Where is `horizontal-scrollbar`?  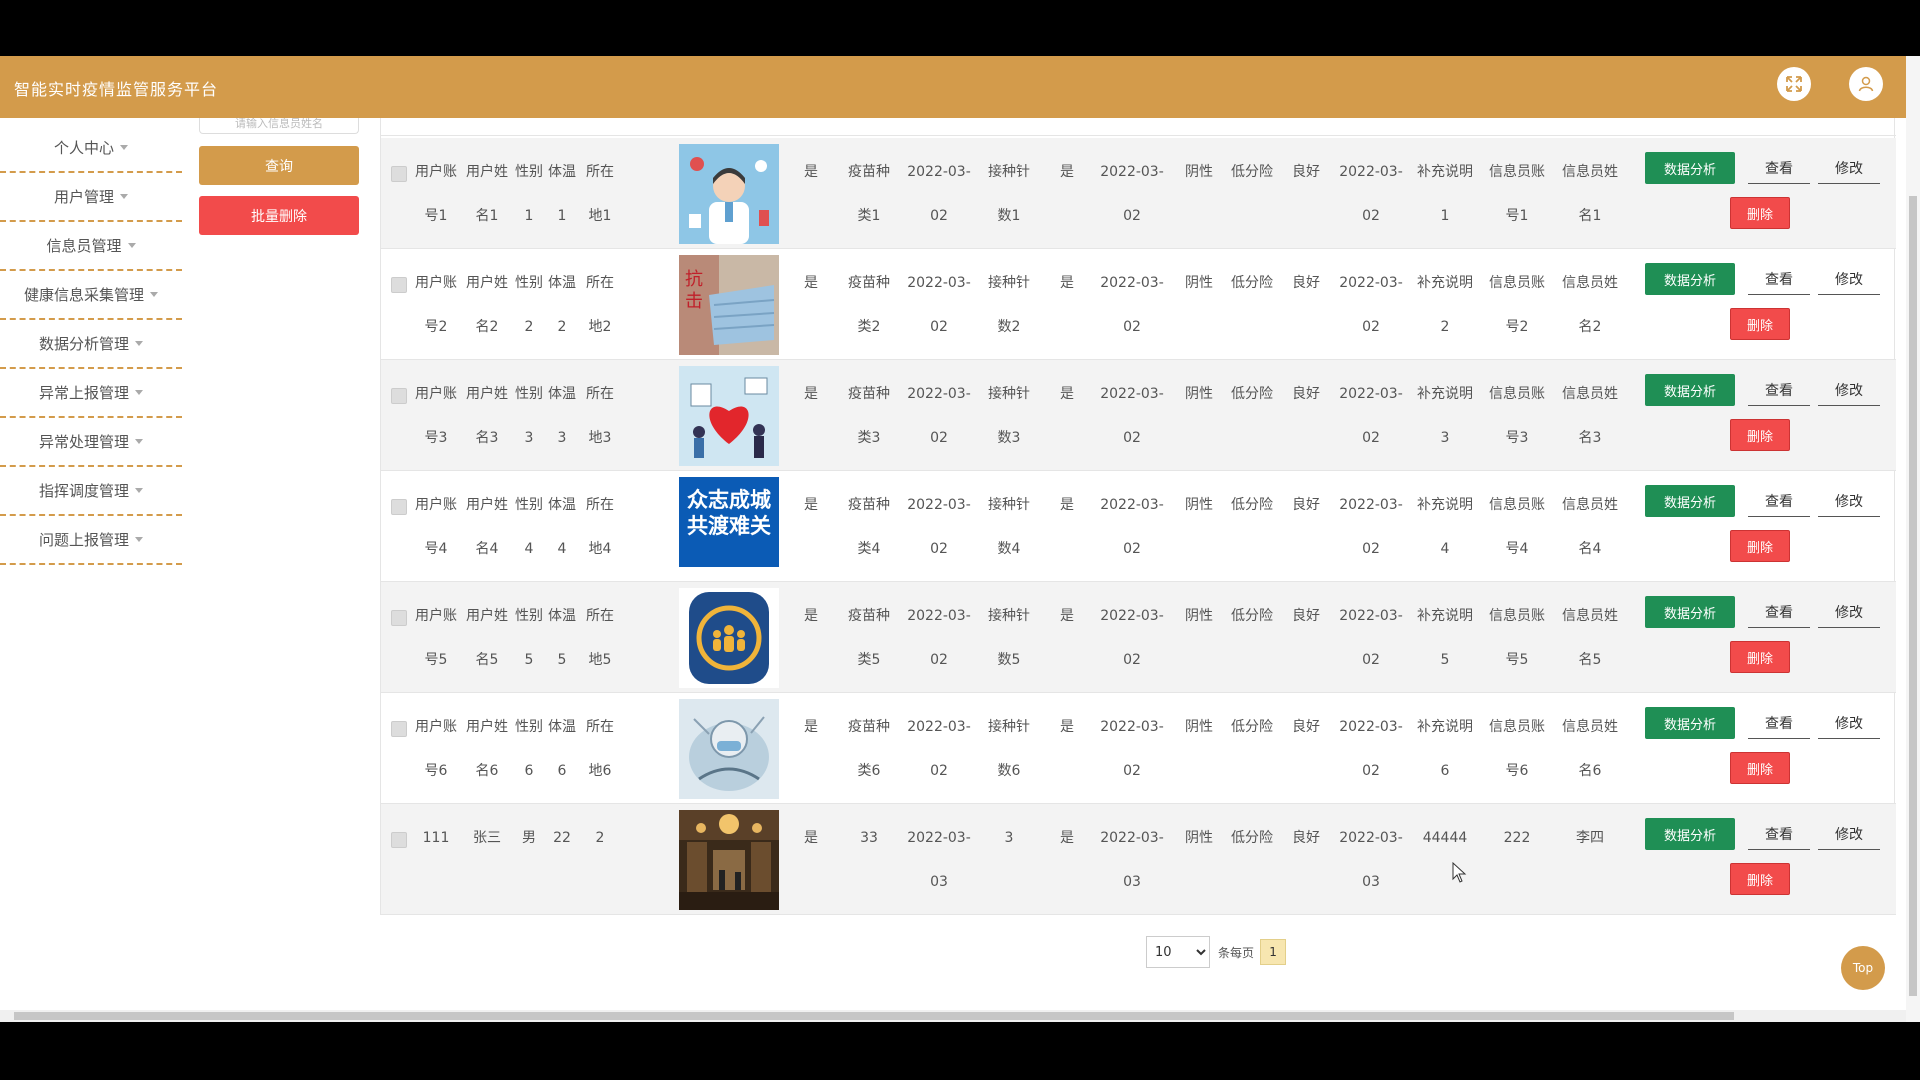
horizontal-scrollbar is located at coordinates (953, 1016).